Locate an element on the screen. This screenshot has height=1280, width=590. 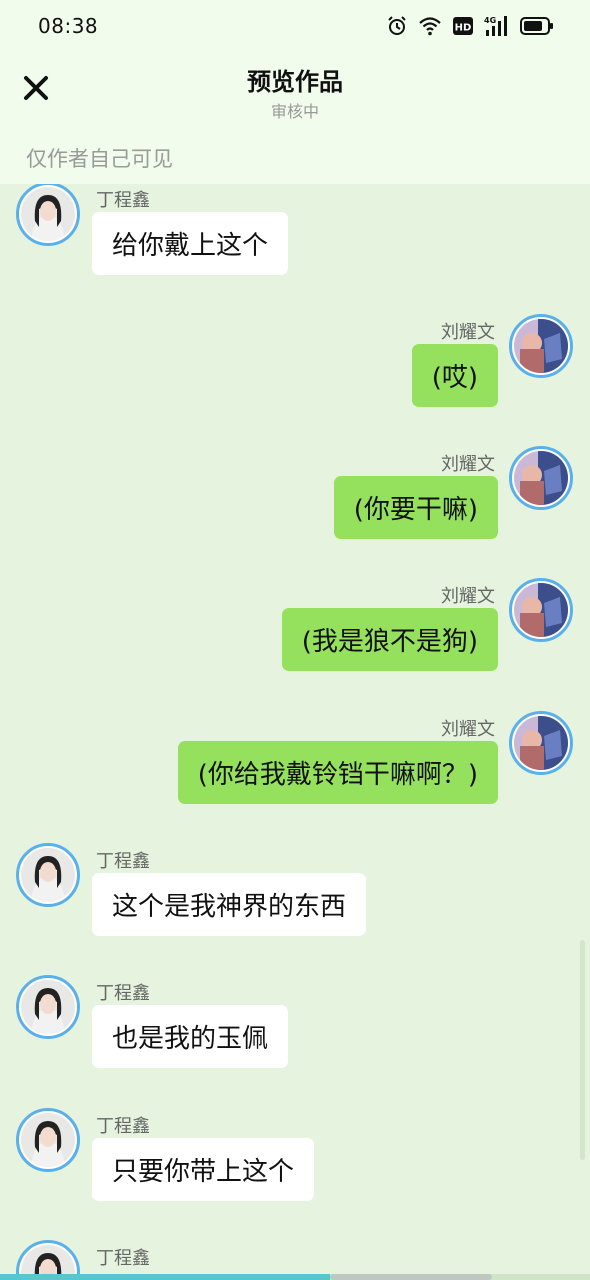
message-bubble: (哎) is located at coordinates (454, 375).